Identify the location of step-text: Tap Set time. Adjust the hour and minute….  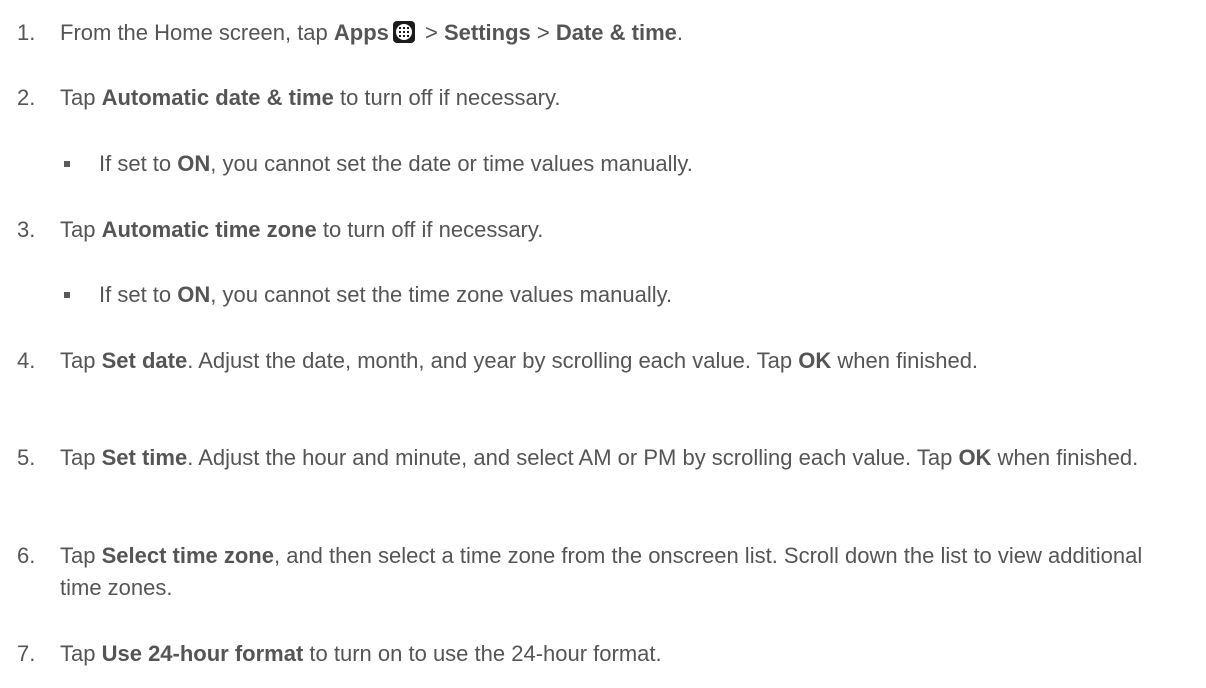
(630, 458).